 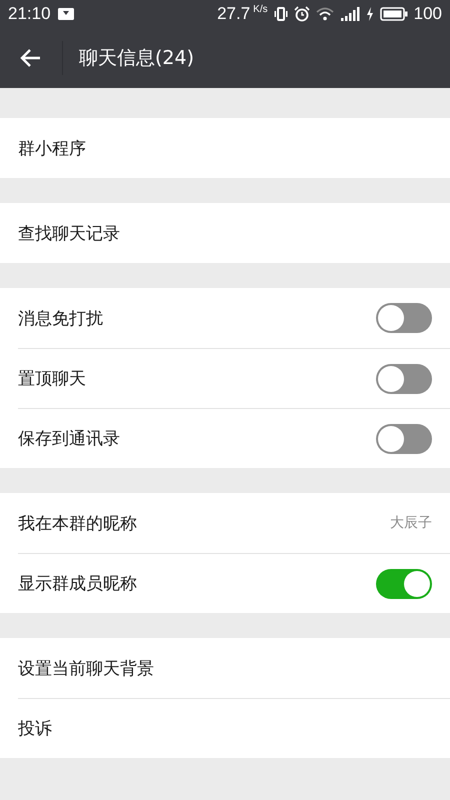 What do you see at coordinates (234, 523) in the screenshot?
I see `settings-row: 我在本群的昵称 大辰子` at bounding box center [234, 523].